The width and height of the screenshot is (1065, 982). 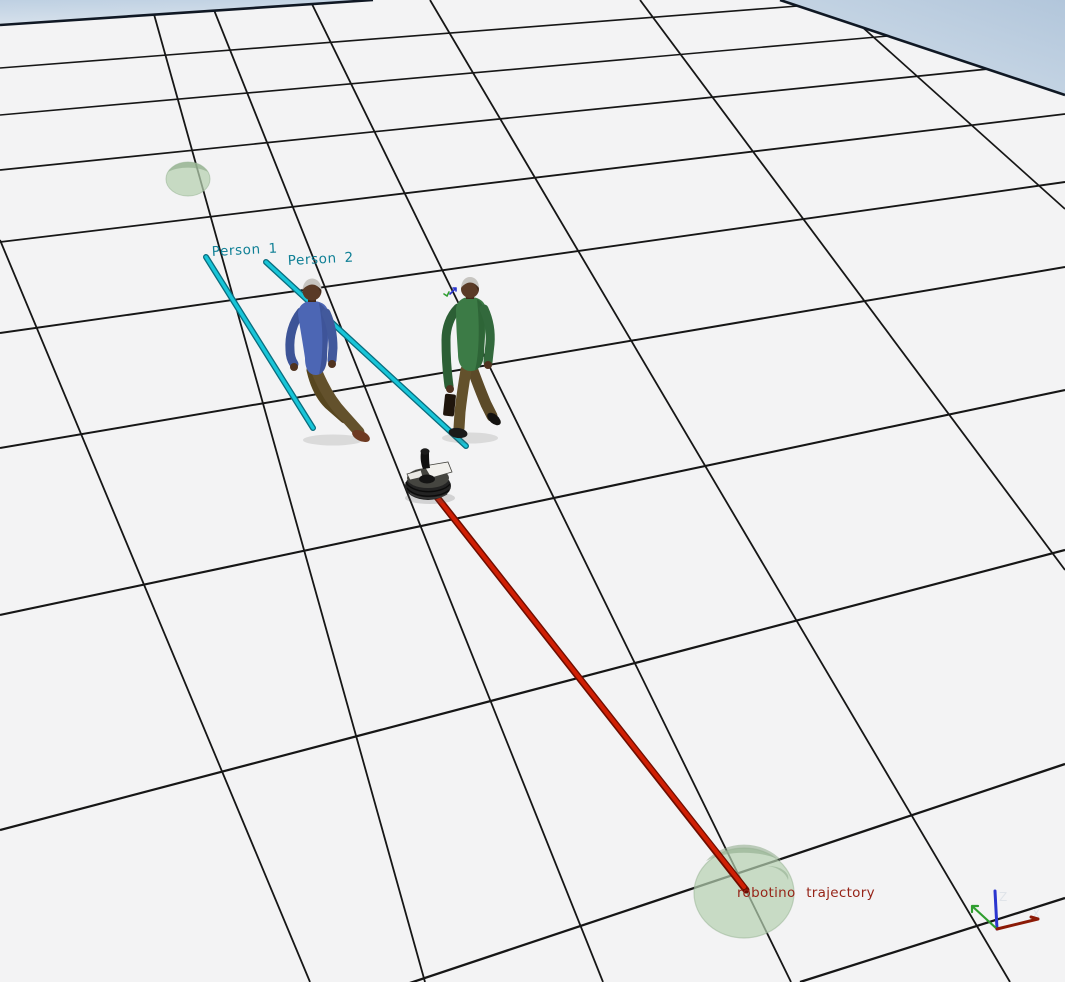 I want to click on robot-antenna-top, so click(x=425, y=451).